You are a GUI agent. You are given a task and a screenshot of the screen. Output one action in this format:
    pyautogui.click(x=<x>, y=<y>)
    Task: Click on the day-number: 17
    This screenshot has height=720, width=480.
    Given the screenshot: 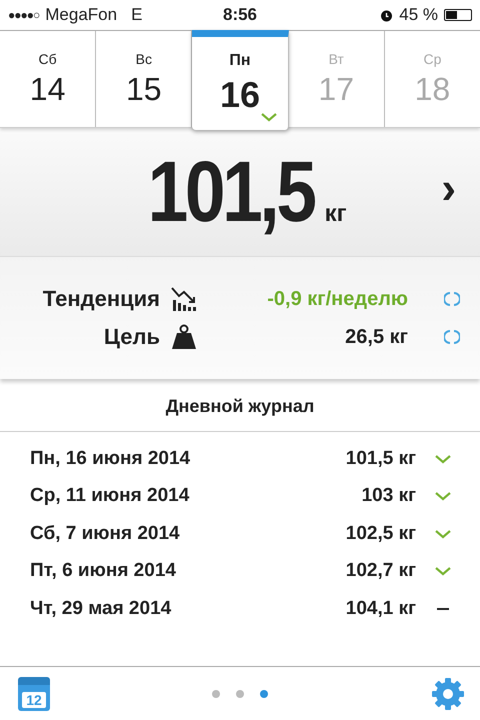 What is the action you would take?
    pyautogui.click(x=336, y=89)
    